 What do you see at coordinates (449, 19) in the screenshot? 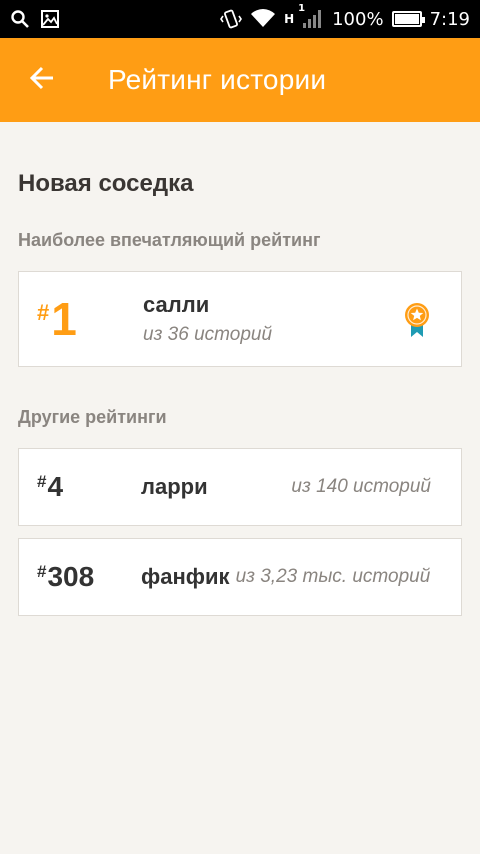
I see `clock: 7:19` at bounding box center [449, 19].